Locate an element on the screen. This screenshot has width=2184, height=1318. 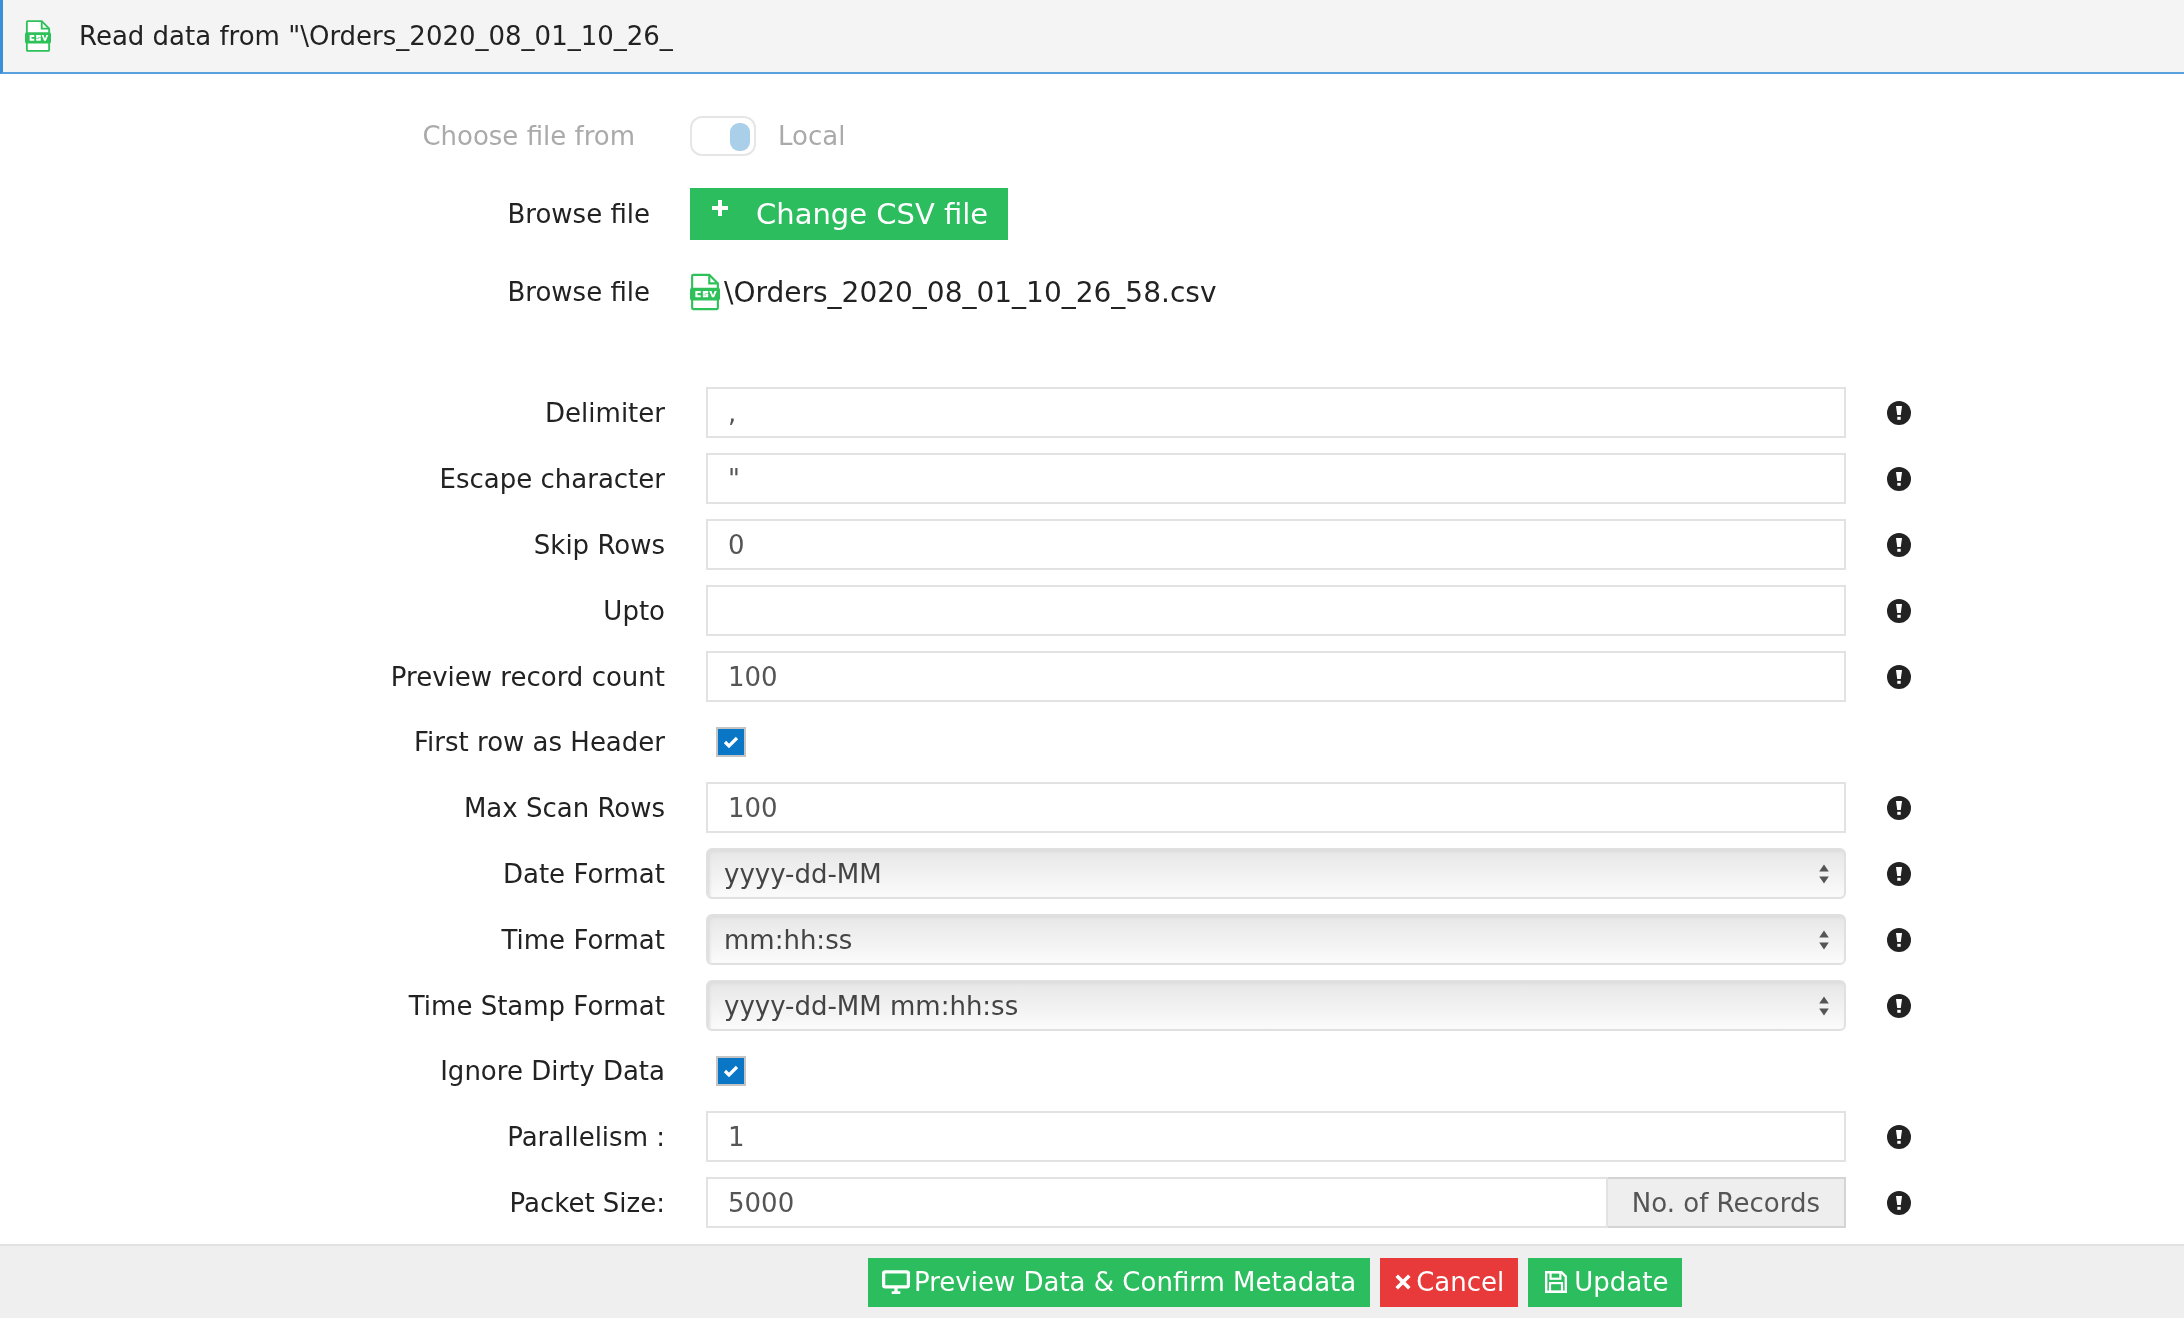
file-name: \Orders_2020_08_01_10_26_58.csv is located at coordinates (970, 292).